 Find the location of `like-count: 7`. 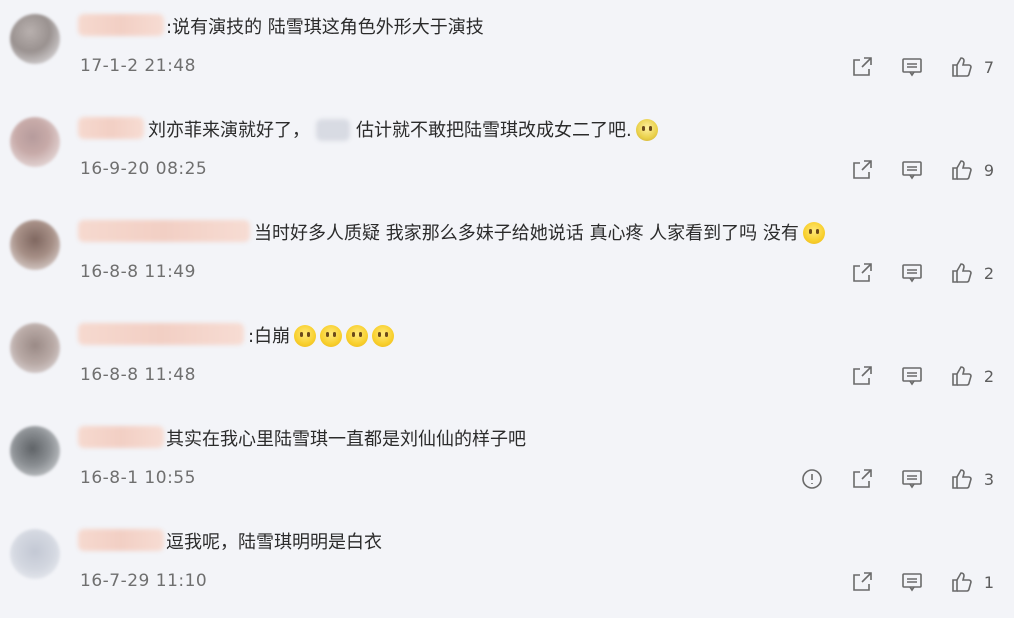

like-count: 7 is located at coordinates (988, 67).